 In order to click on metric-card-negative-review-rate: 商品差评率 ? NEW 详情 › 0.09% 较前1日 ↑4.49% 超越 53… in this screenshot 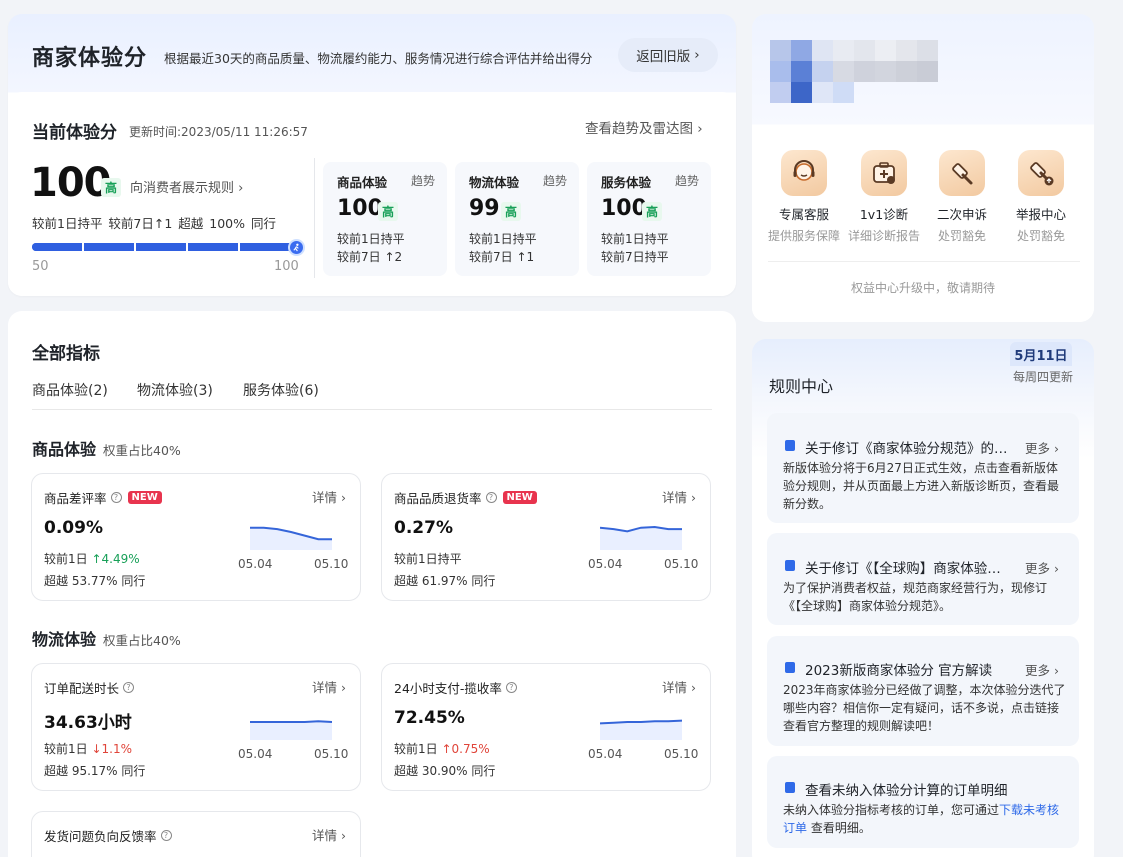, I will do `click(196, 537)`.